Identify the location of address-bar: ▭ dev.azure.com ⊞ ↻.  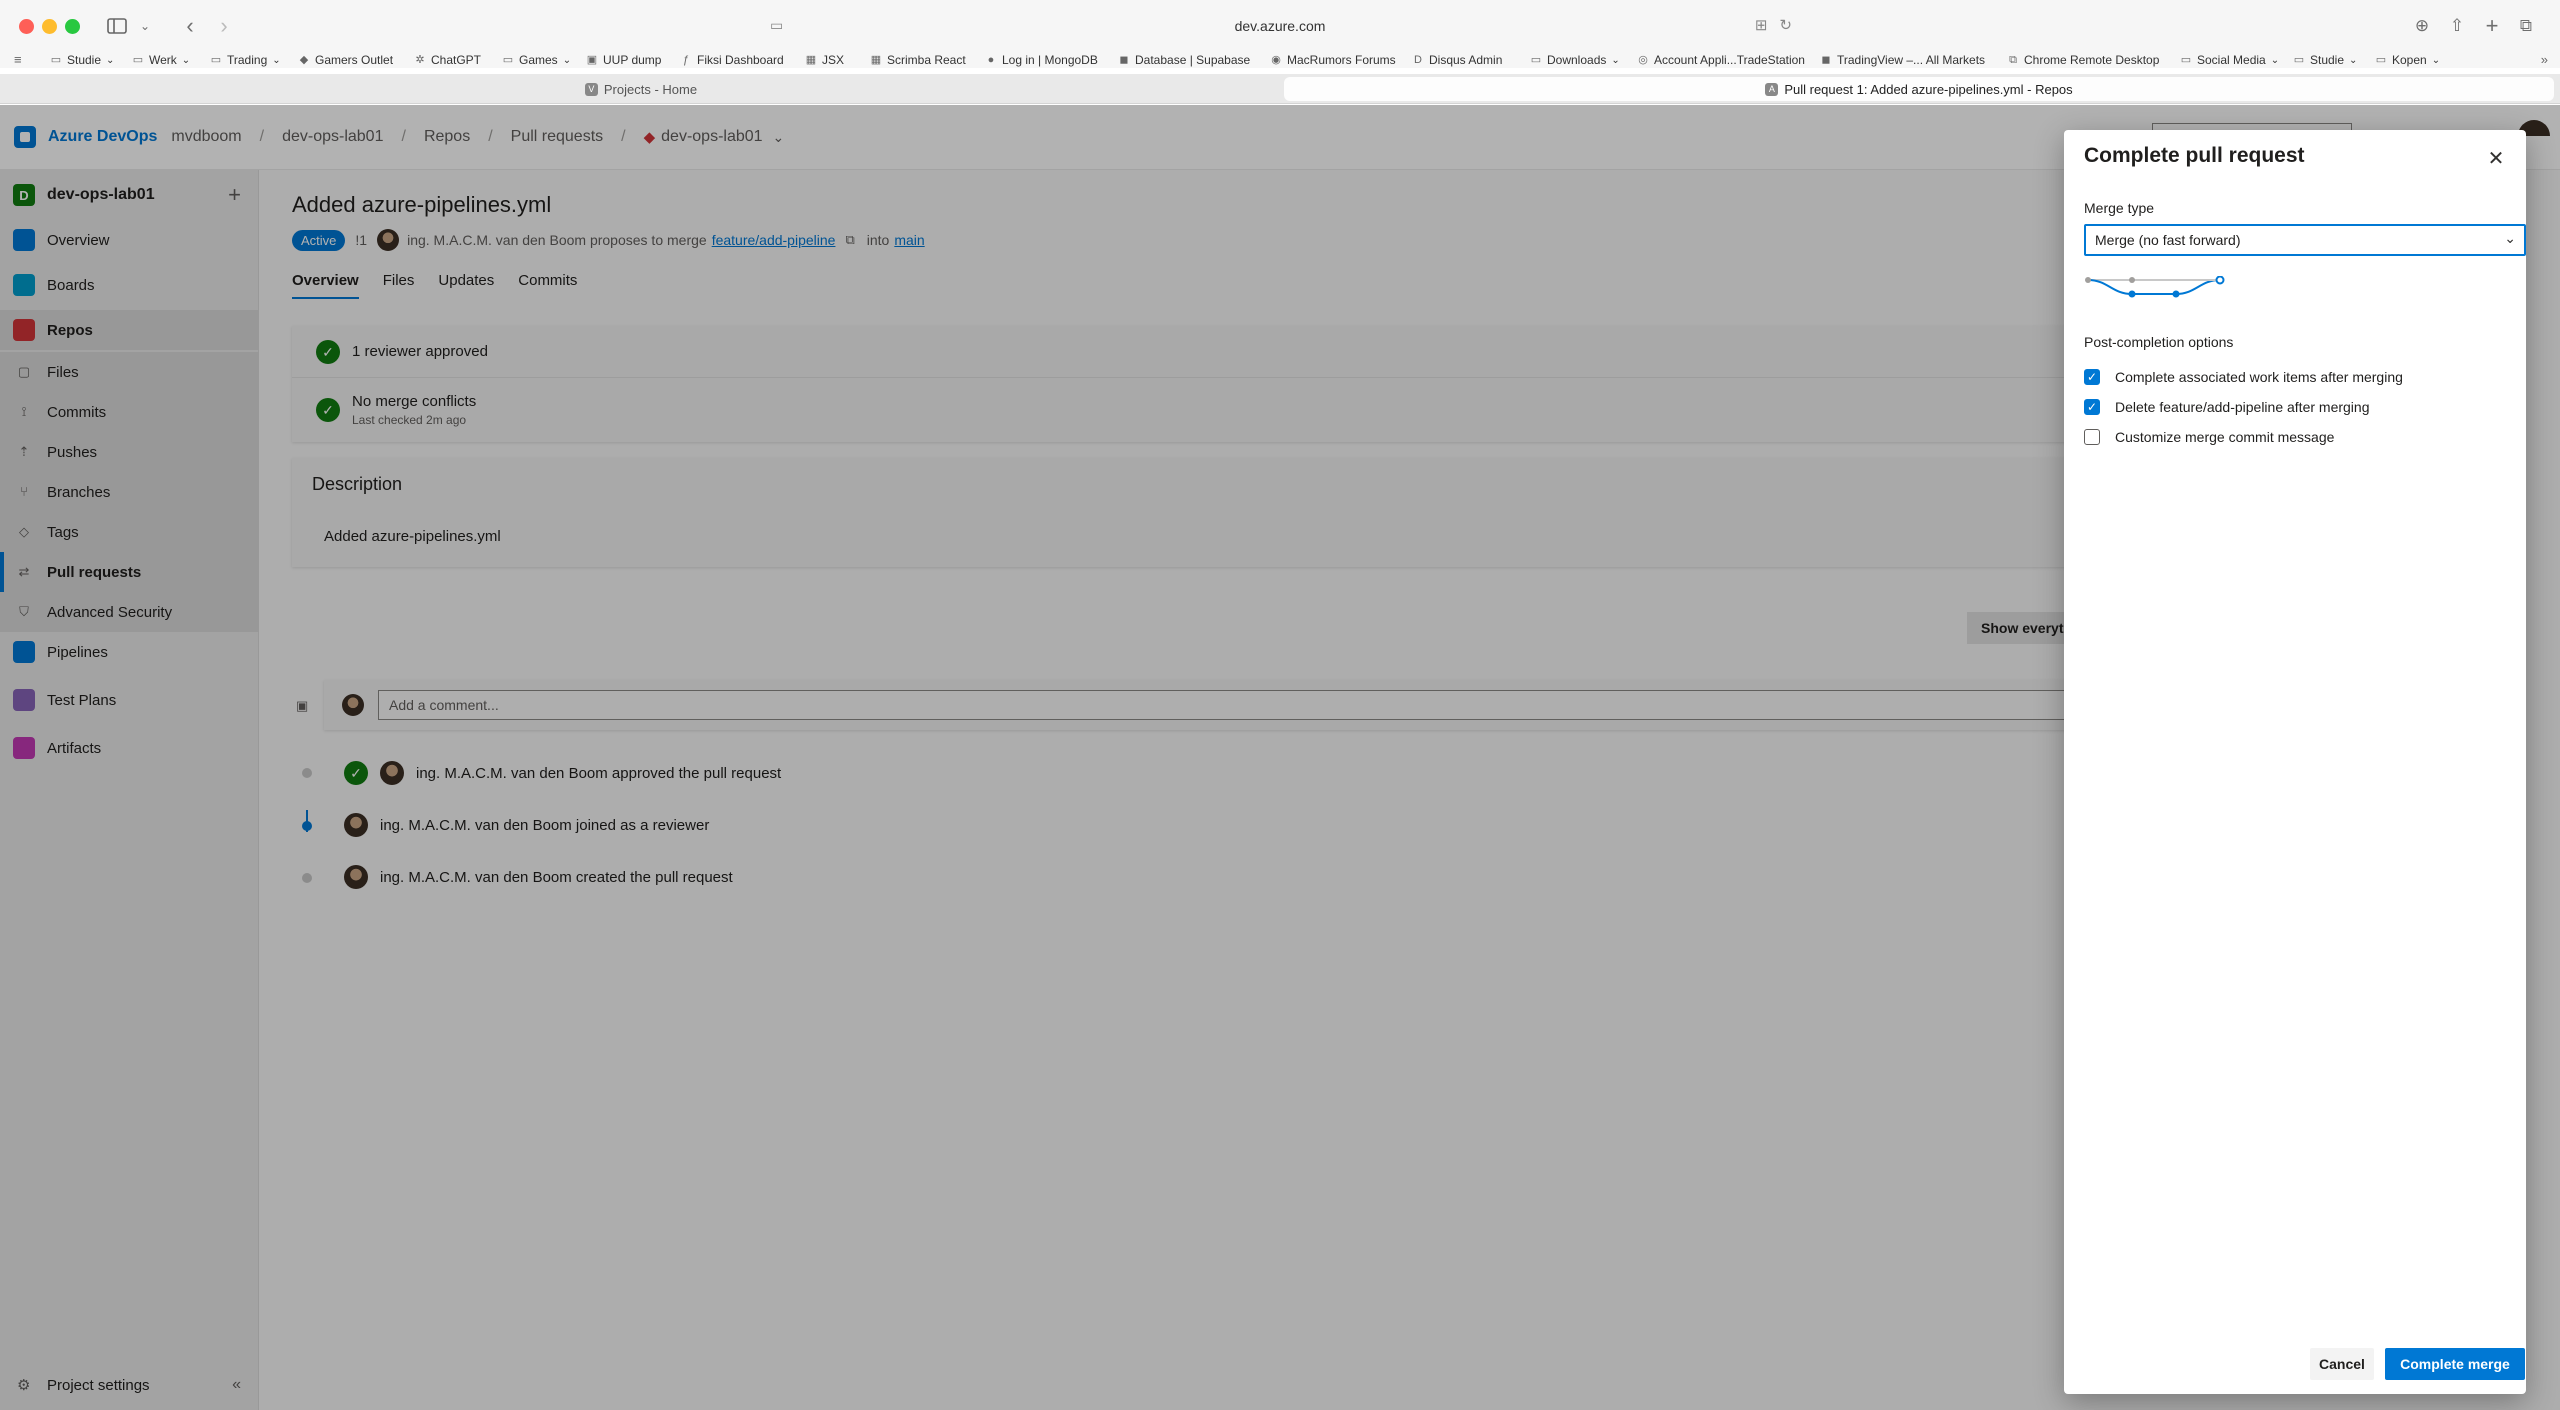
(1280, 26).